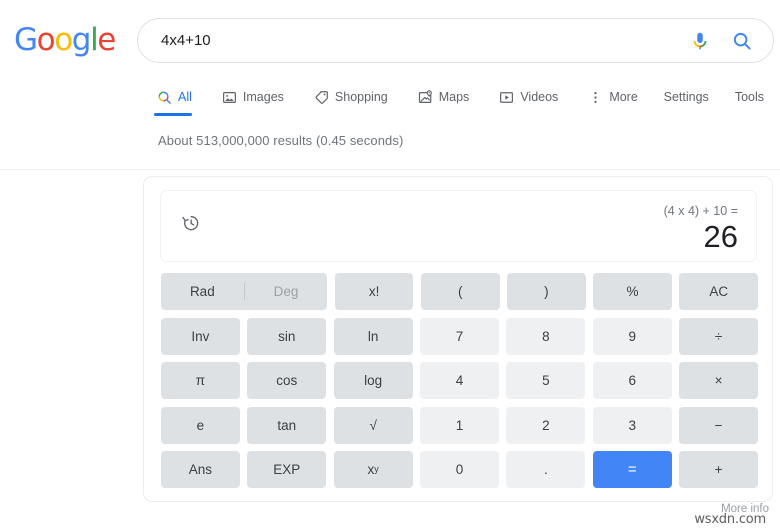 Image resolution: width=780 pixels, height=531 pixels. What do you see at coordinates (164, 97) in the screenshot?
I see `search-icon` at bounding box center [164, 97].